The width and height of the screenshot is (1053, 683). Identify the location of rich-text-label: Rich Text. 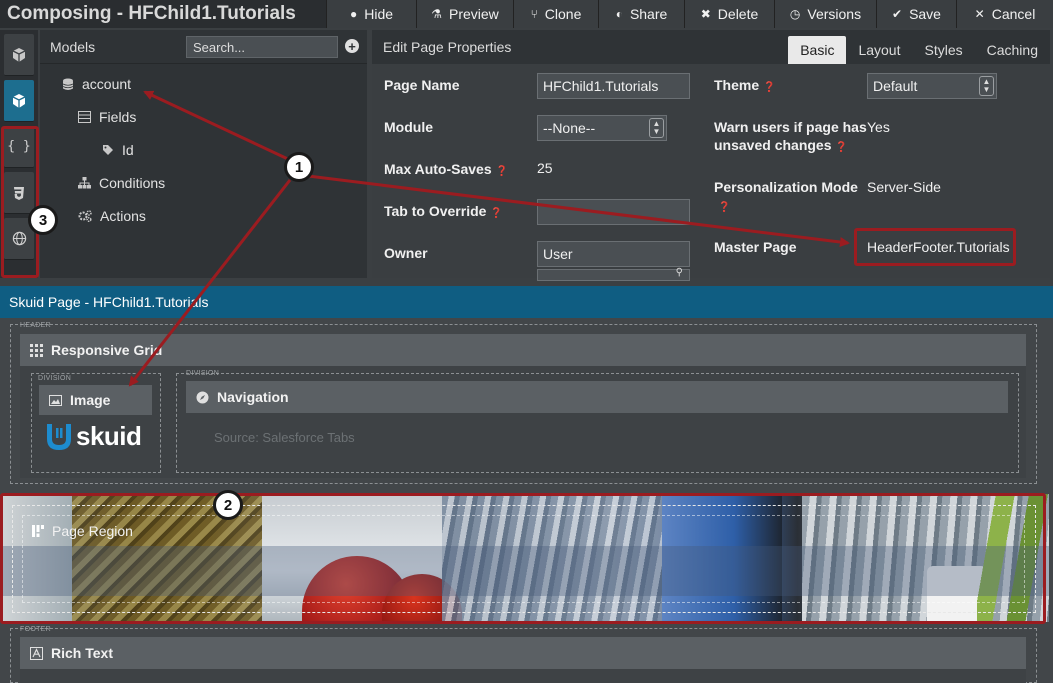
(82, 653).